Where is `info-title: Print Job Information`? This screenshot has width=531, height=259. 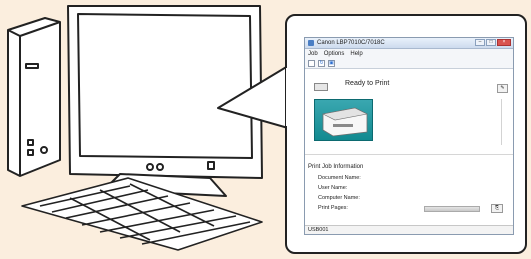
info-title: Print Job Information is located at coordinates (336, 167).